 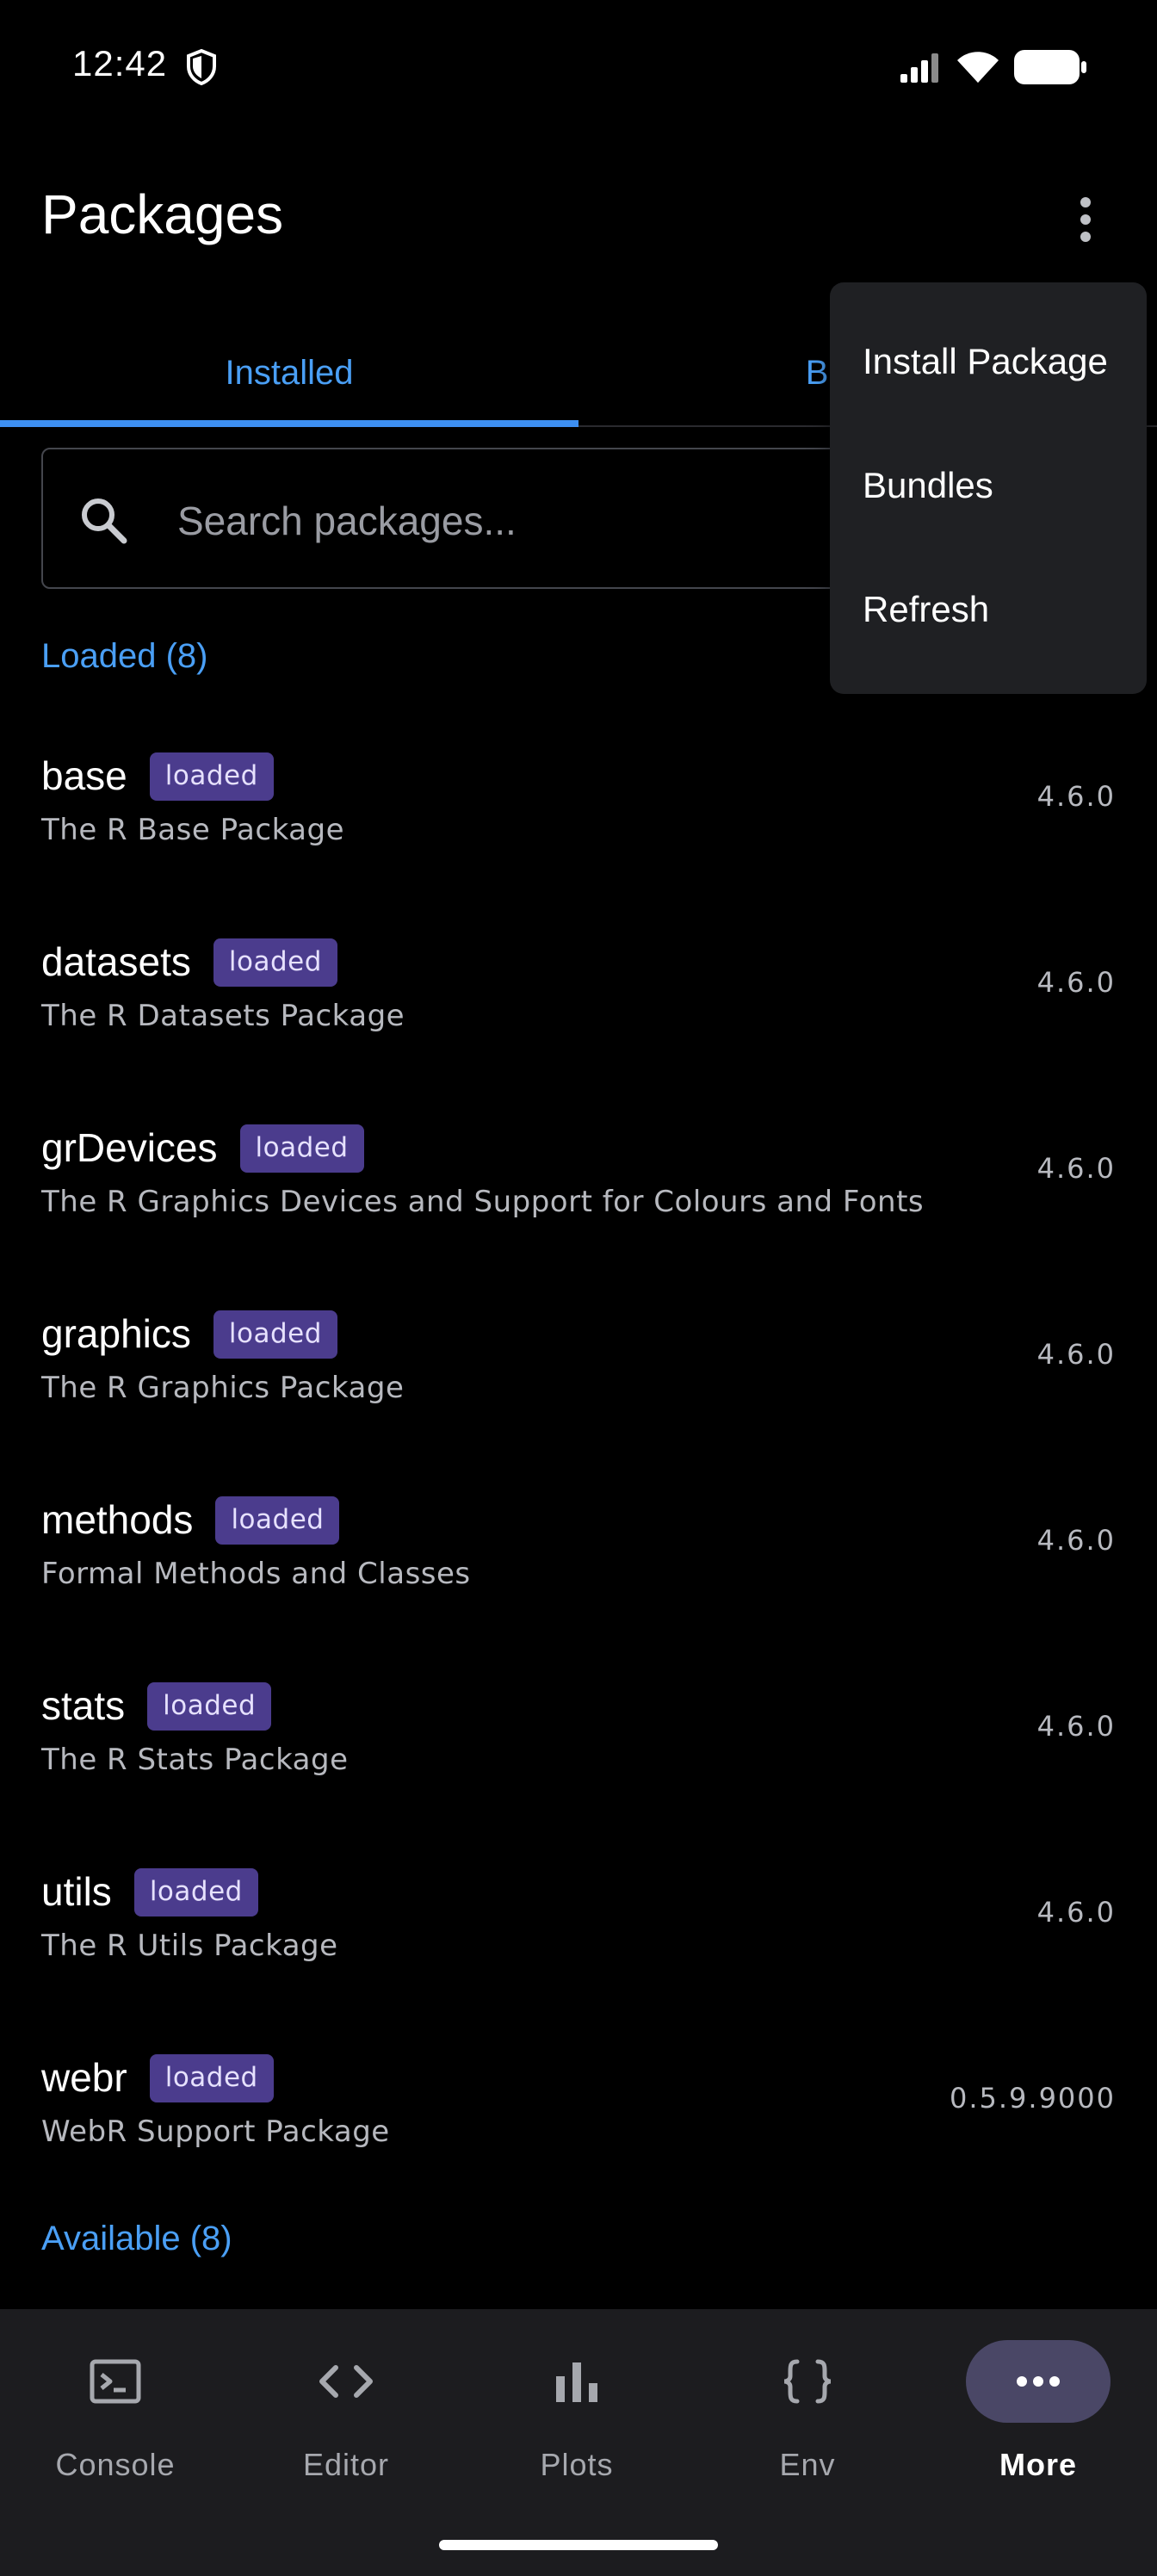 What do you see at coordinates (577, 2465) in the screenshot?
I see `nav-label: Plots` at bounding box center [577, 2465].